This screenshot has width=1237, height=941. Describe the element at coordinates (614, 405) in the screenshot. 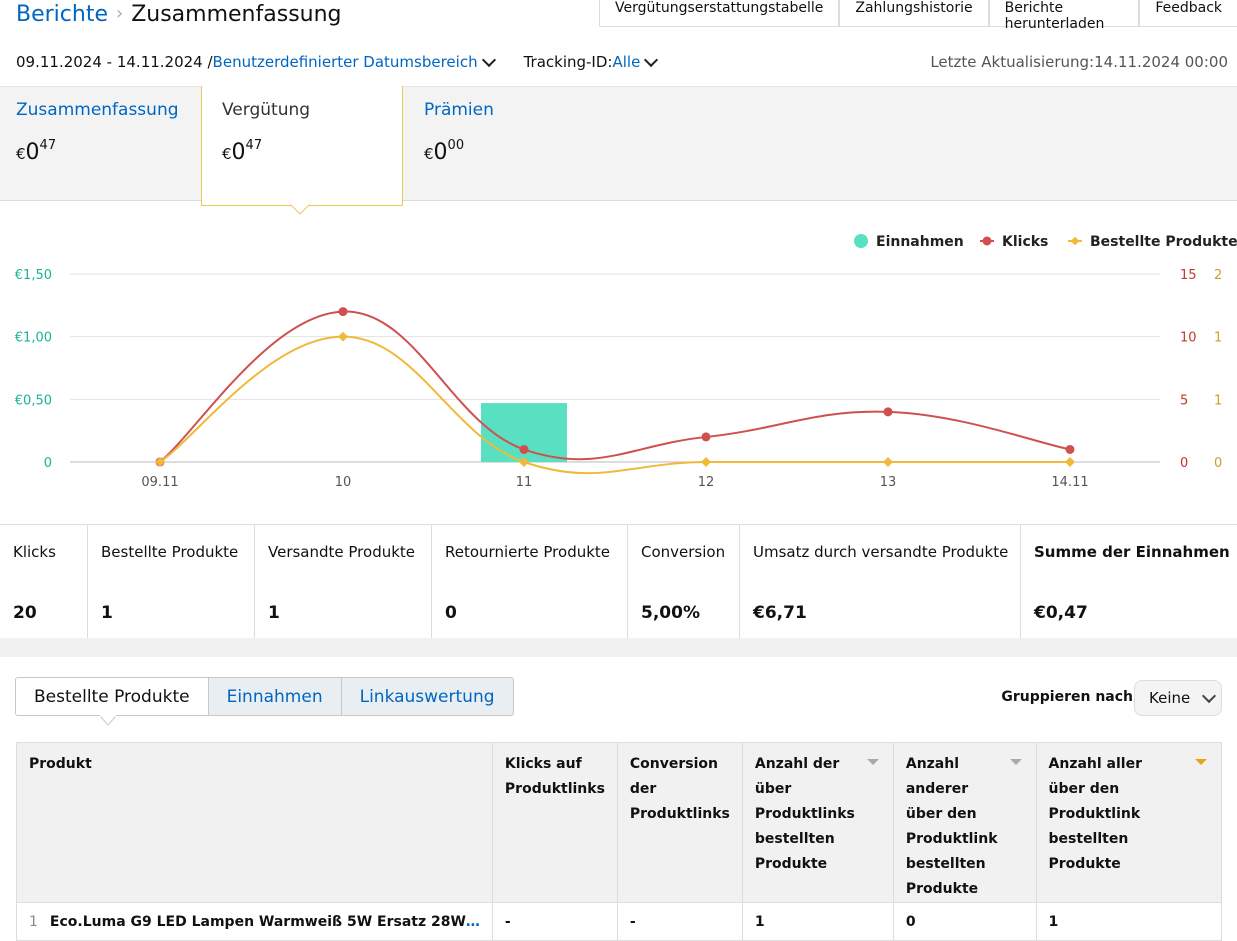

I see `line-bestellte-produkte` at that location.